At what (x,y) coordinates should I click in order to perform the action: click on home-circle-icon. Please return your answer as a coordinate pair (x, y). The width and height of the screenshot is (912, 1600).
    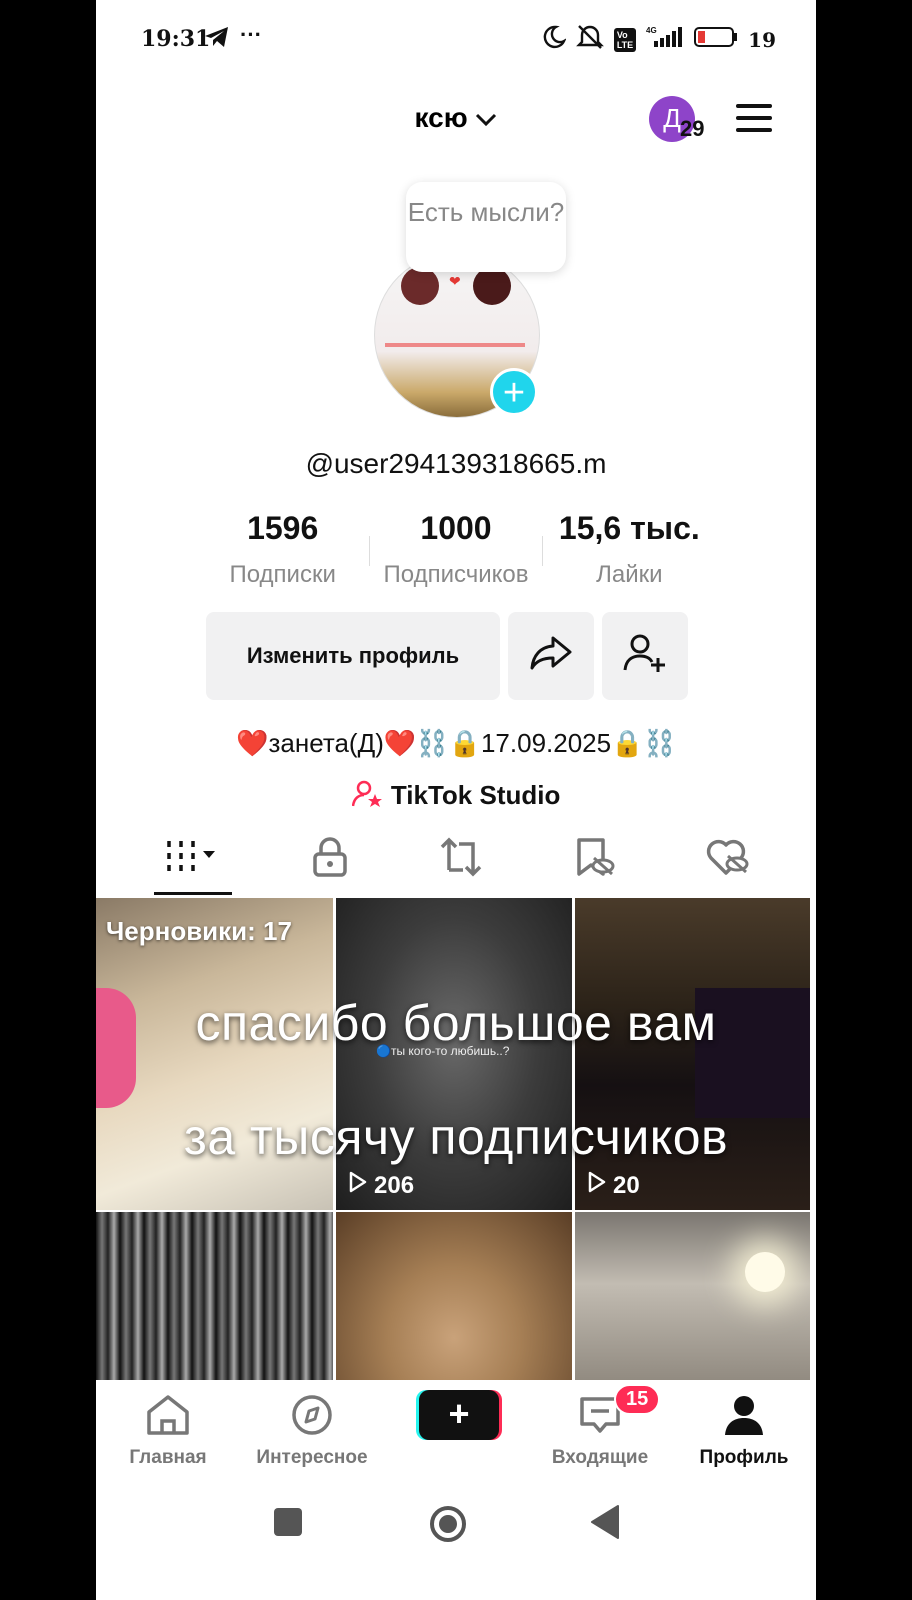
    Looking at the image, I should click on (448, 1526).